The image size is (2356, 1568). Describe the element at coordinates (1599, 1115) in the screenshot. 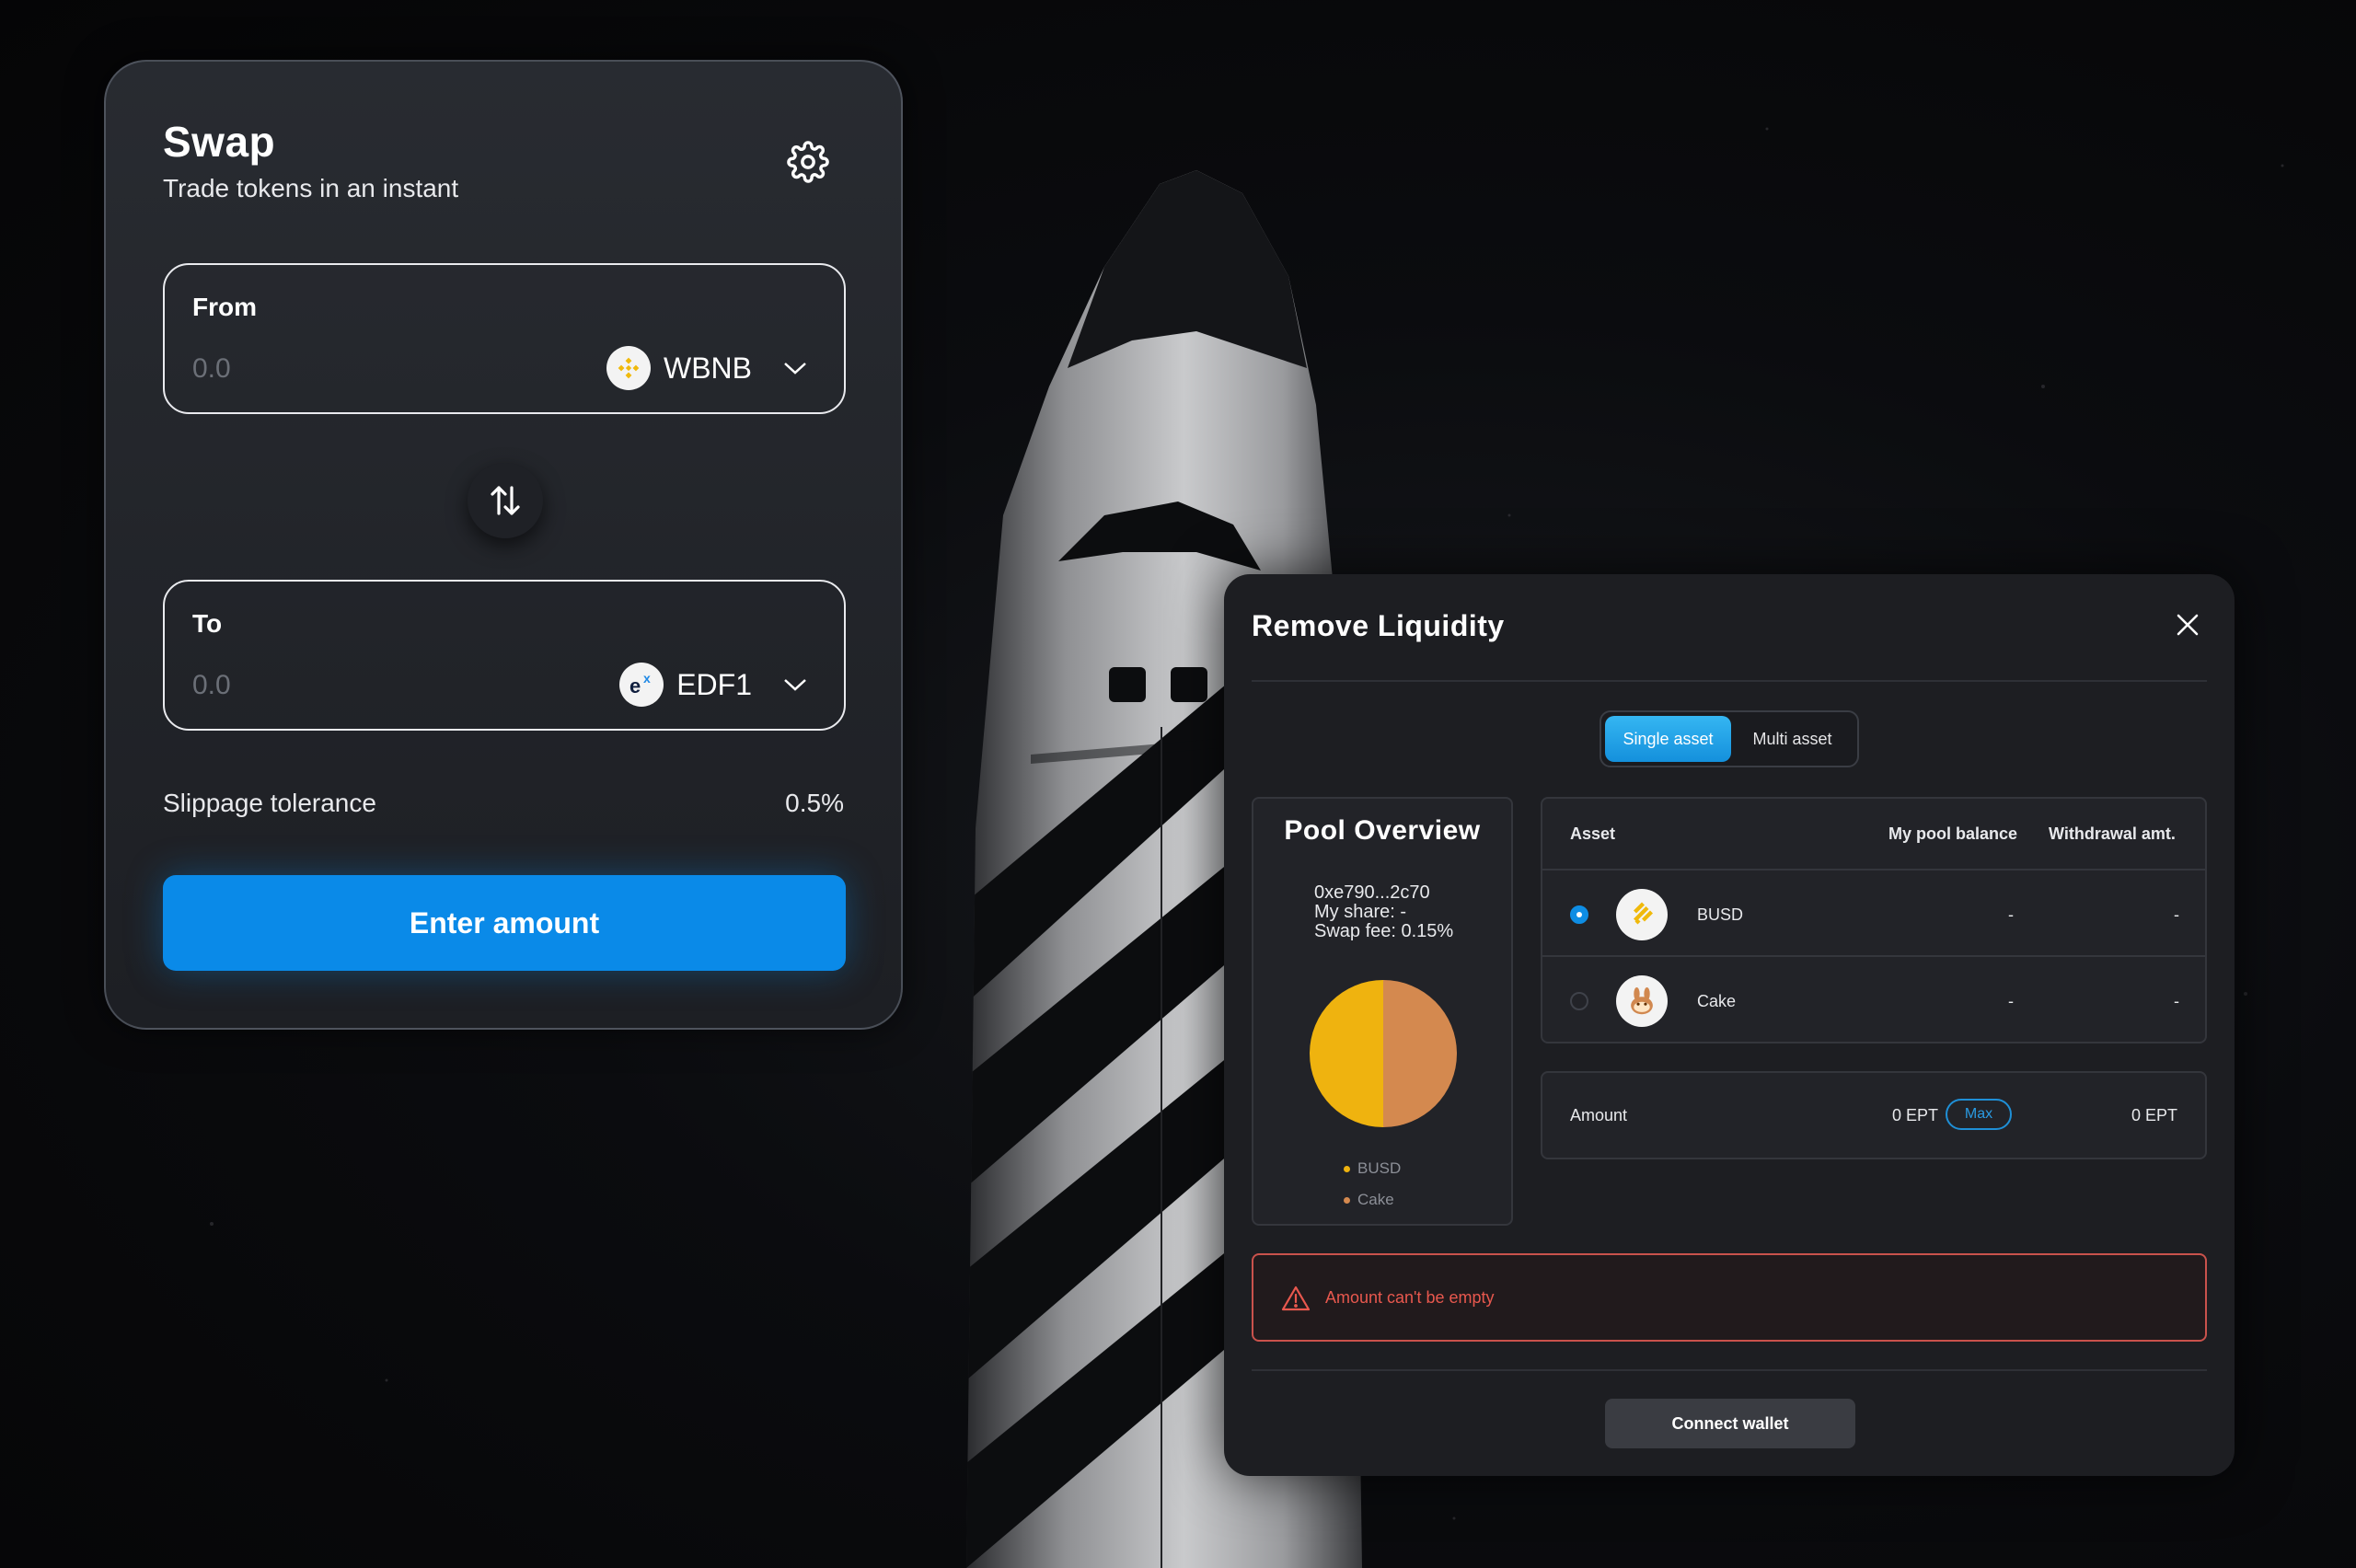

I see `amount-label: Amount` at that location.